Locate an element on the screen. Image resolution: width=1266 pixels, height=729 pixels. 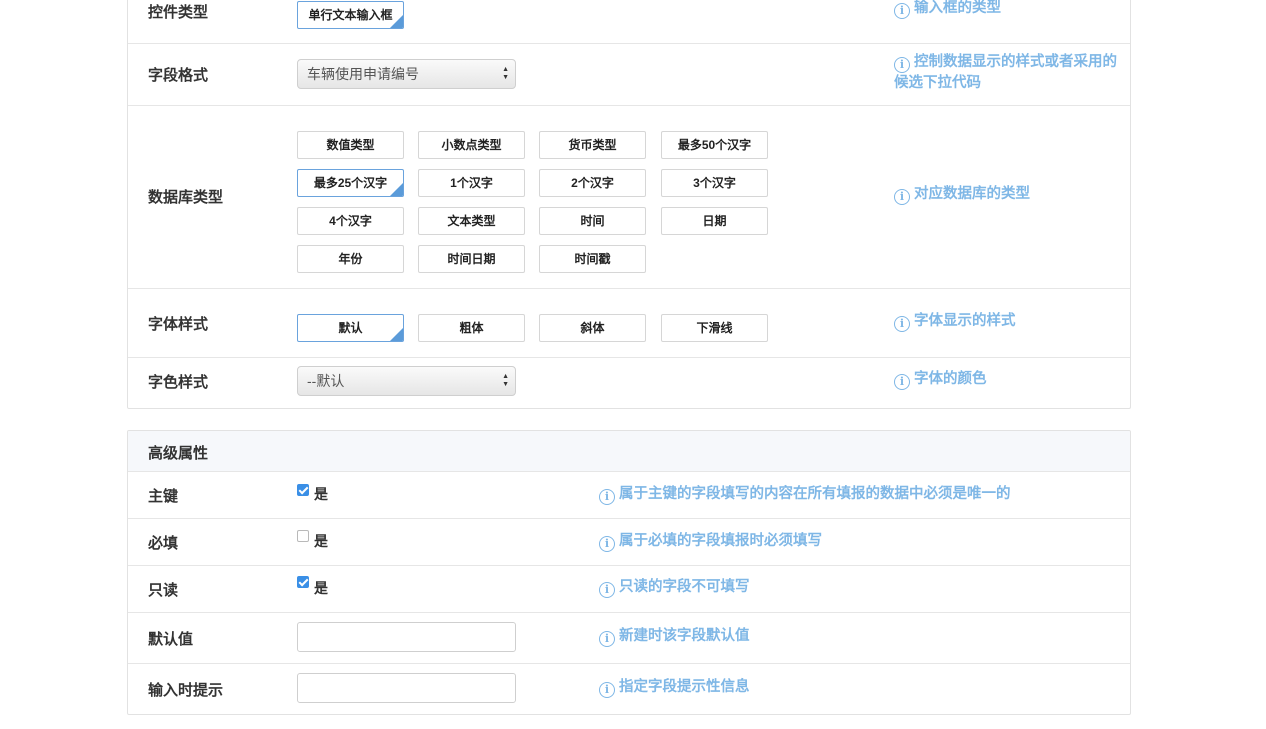
font-style-option: 粗体 is located at coordinates (471, 328).